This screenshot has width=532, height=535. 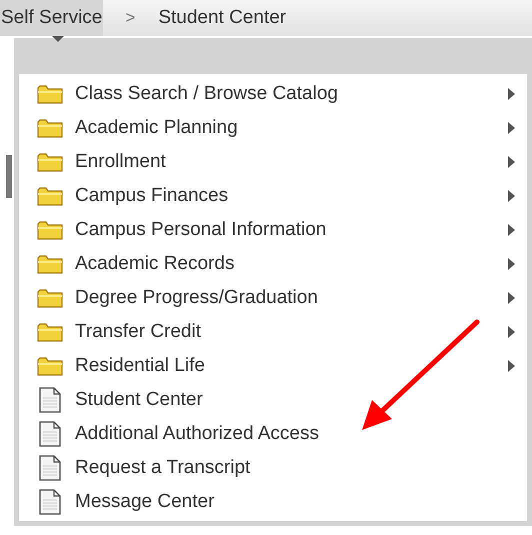 What do you see at coordinates (273, 400) in the screenshot?
I see `menu-item: Student Center` at bounding box center [273, 400].